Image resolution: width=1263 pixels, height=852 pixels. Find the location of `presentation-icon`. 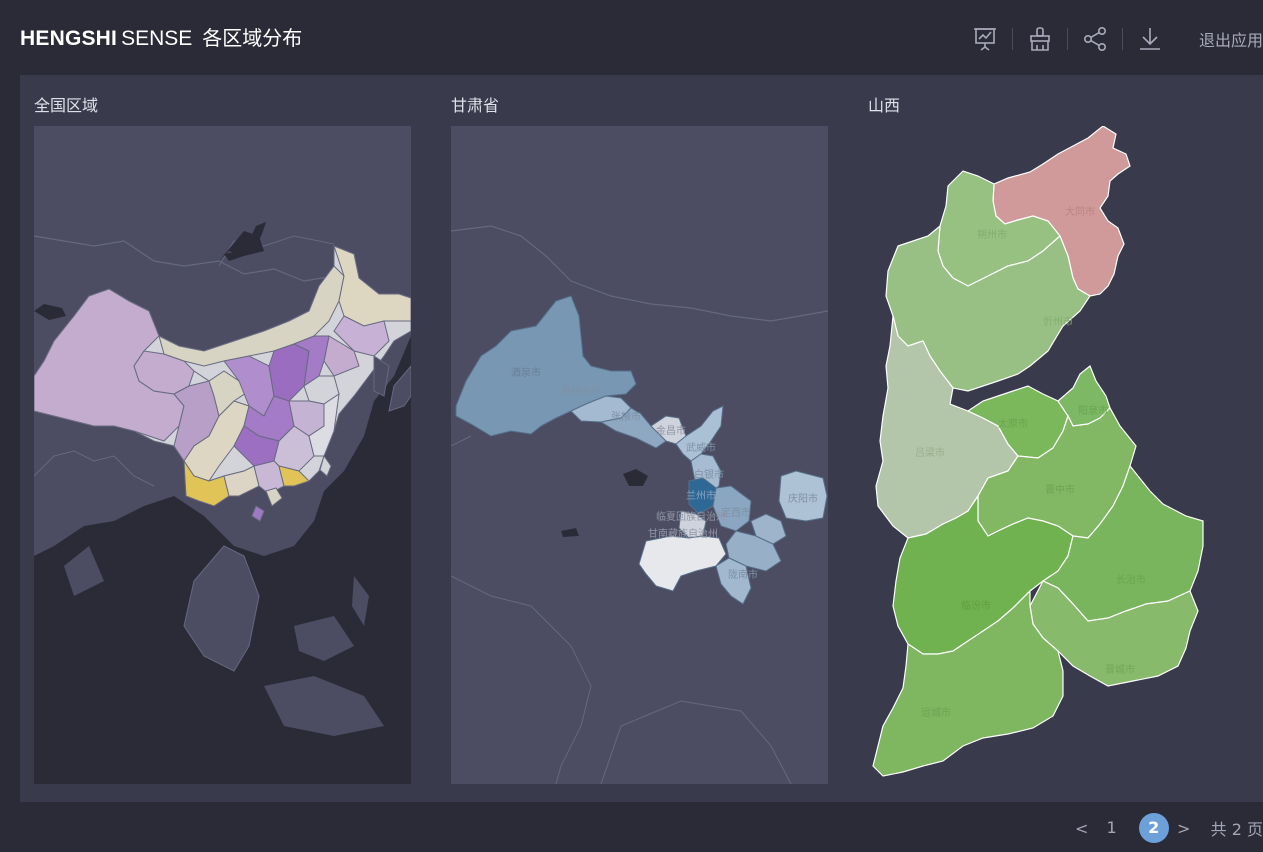

presentation-icon is located at coordinates (984, 39).